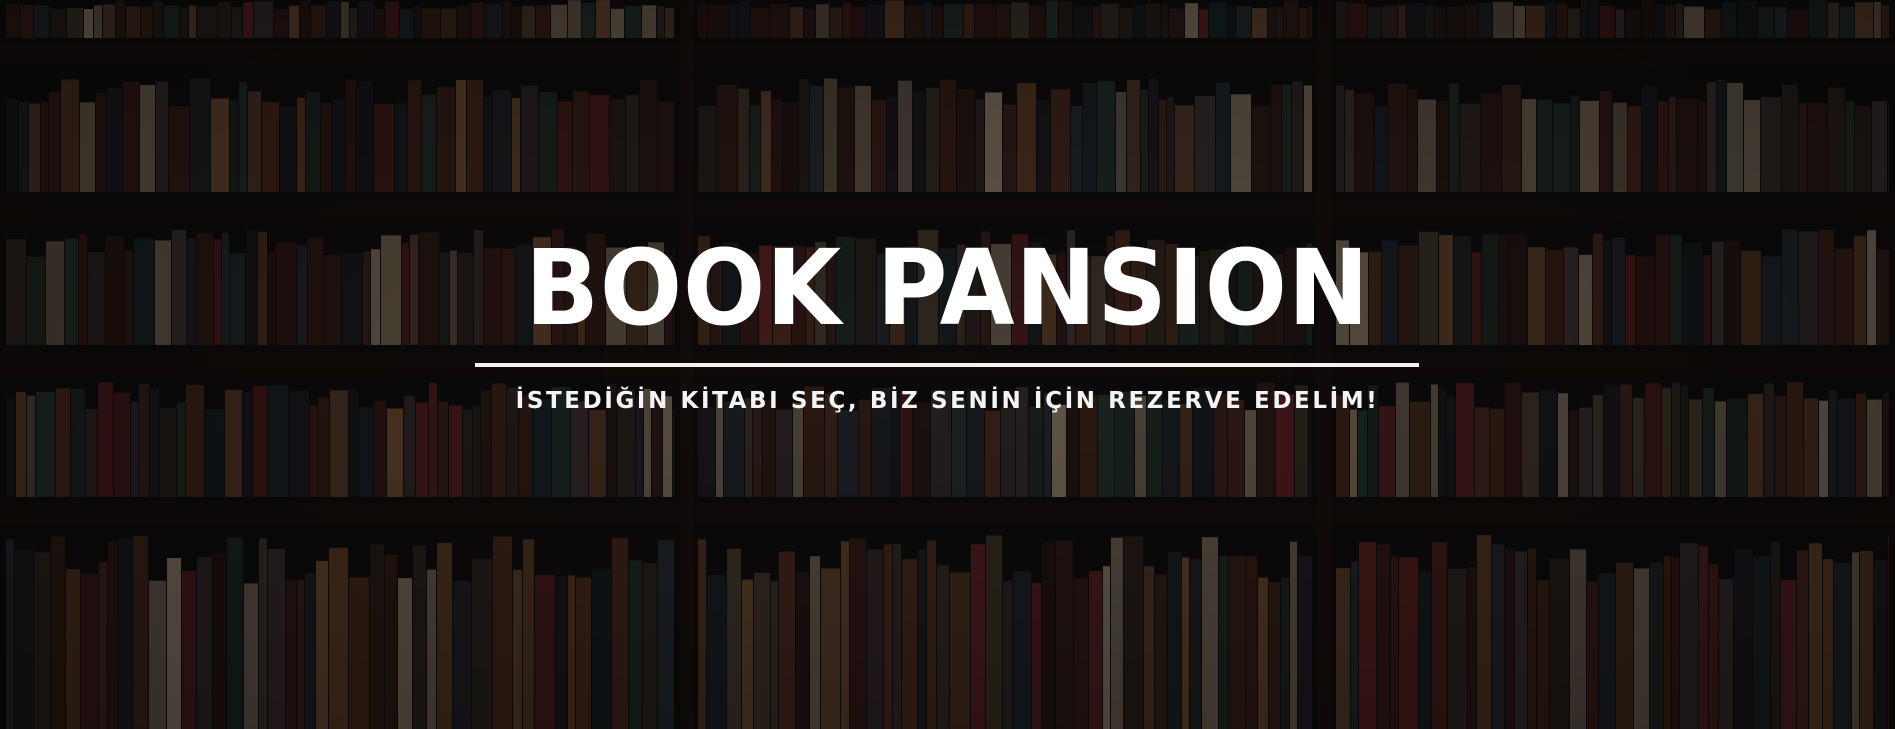 This screenshot has width=1895, height=729. Describe the element at coordinates (947, 288) in the screenshot. I see `brand-title: BOOK PANSION` at that location.